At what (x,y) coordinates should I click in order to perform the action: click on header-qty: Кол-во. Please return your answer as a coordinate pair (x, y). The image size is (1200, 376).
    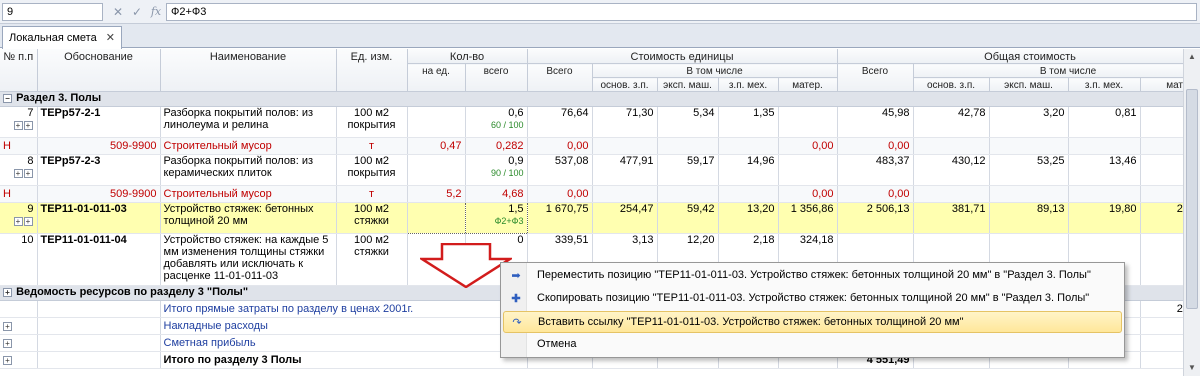
    Looking at the image, I should click on (467, 56).